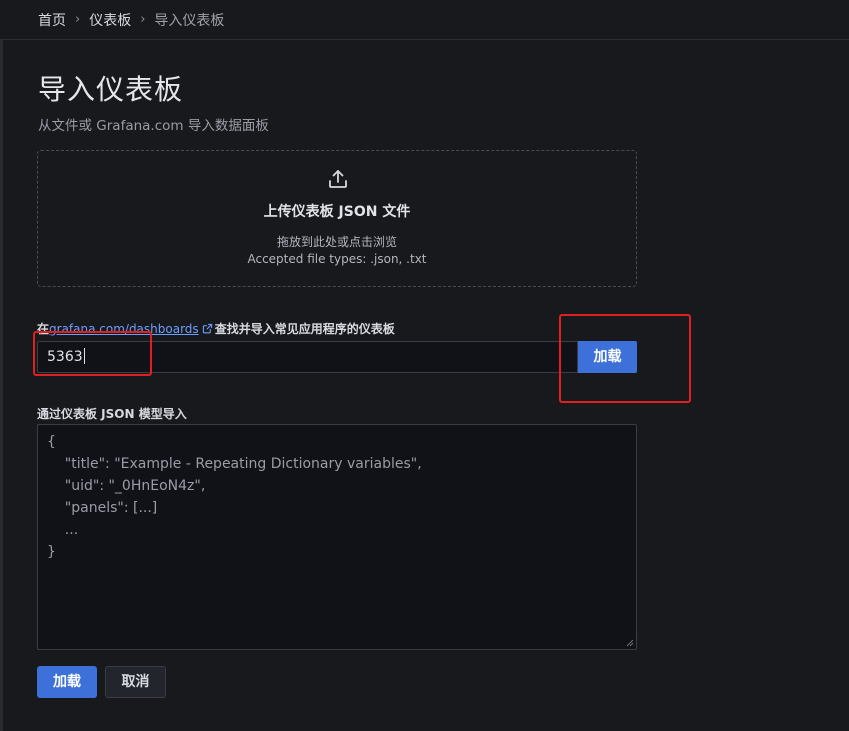 This screenshot has height=731, width=849. What do you see at coordinates (338, 179) in the screenshot?
I see `upload-icon` at bounding box center [338, 179].